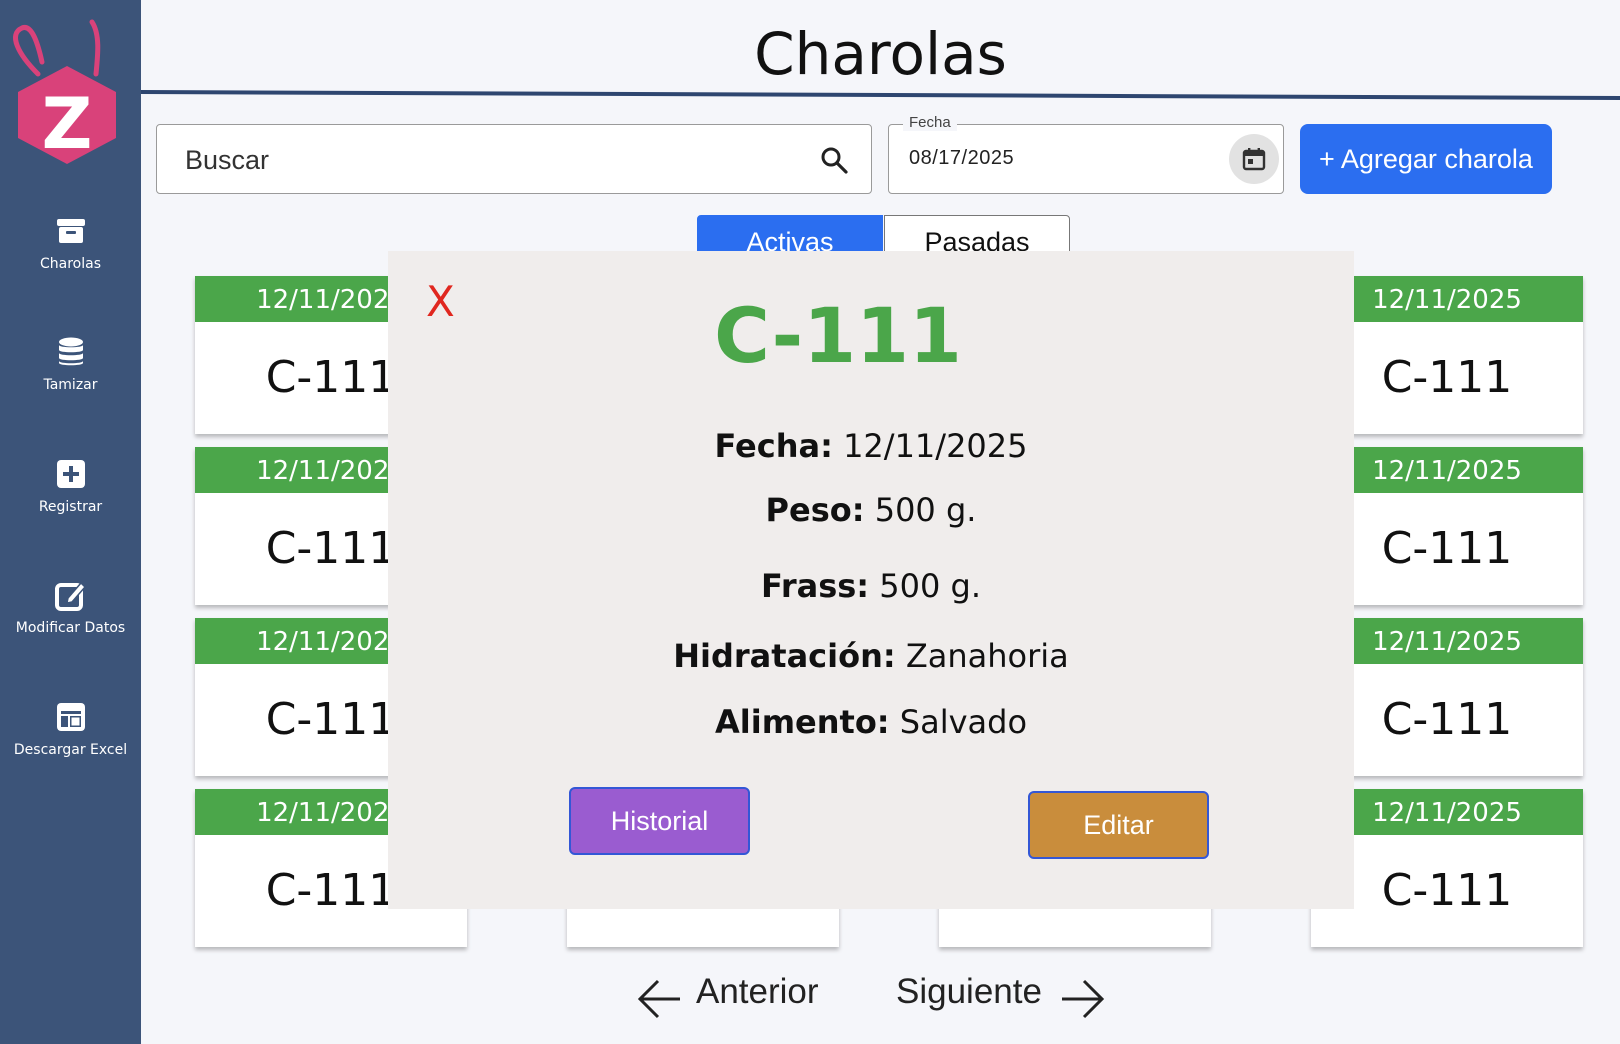 The height and width of the screenshot is (1044, 1620). What do you see at coordinates (70, 596) in the screenshot?
I see `edit-icon` at bounding box center [70, 596].